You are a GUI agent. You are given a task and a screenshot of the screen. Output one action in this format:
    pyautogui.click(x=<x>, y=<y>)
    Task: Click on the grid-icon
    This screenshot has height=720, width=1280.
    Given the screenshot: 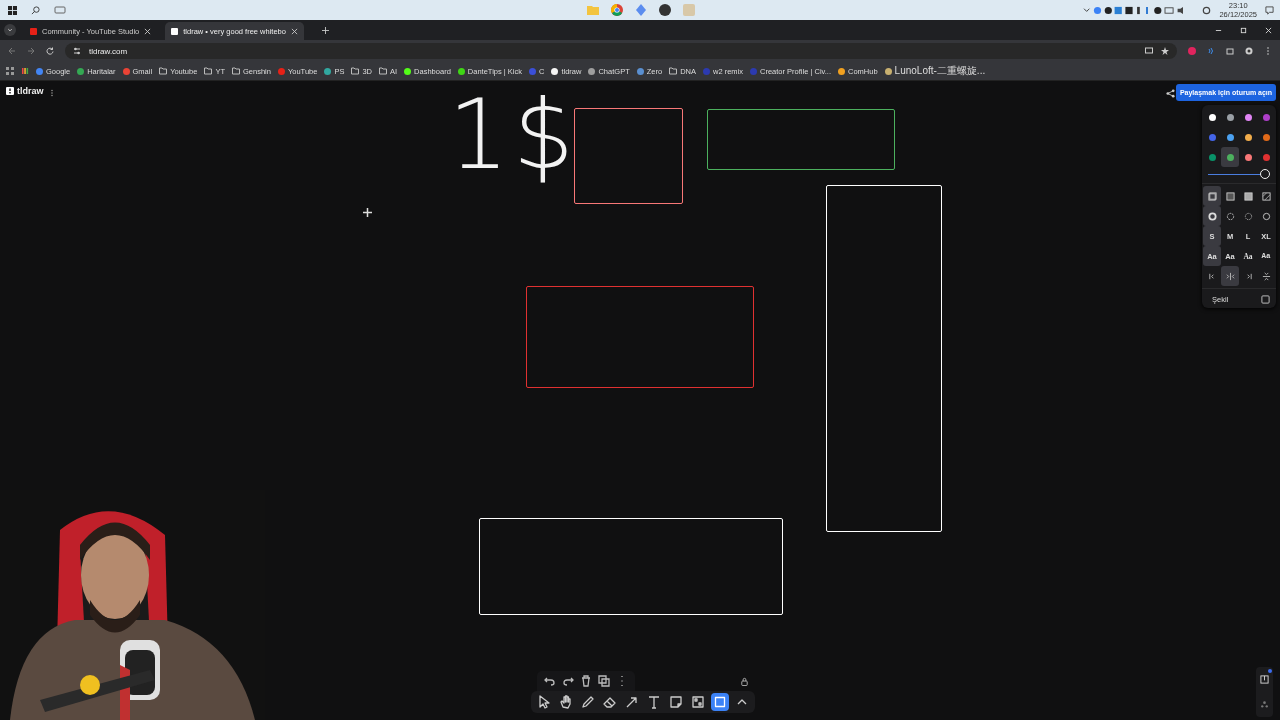 What is the action you would take?
    pyautogui.click(x=25, y=71)
    